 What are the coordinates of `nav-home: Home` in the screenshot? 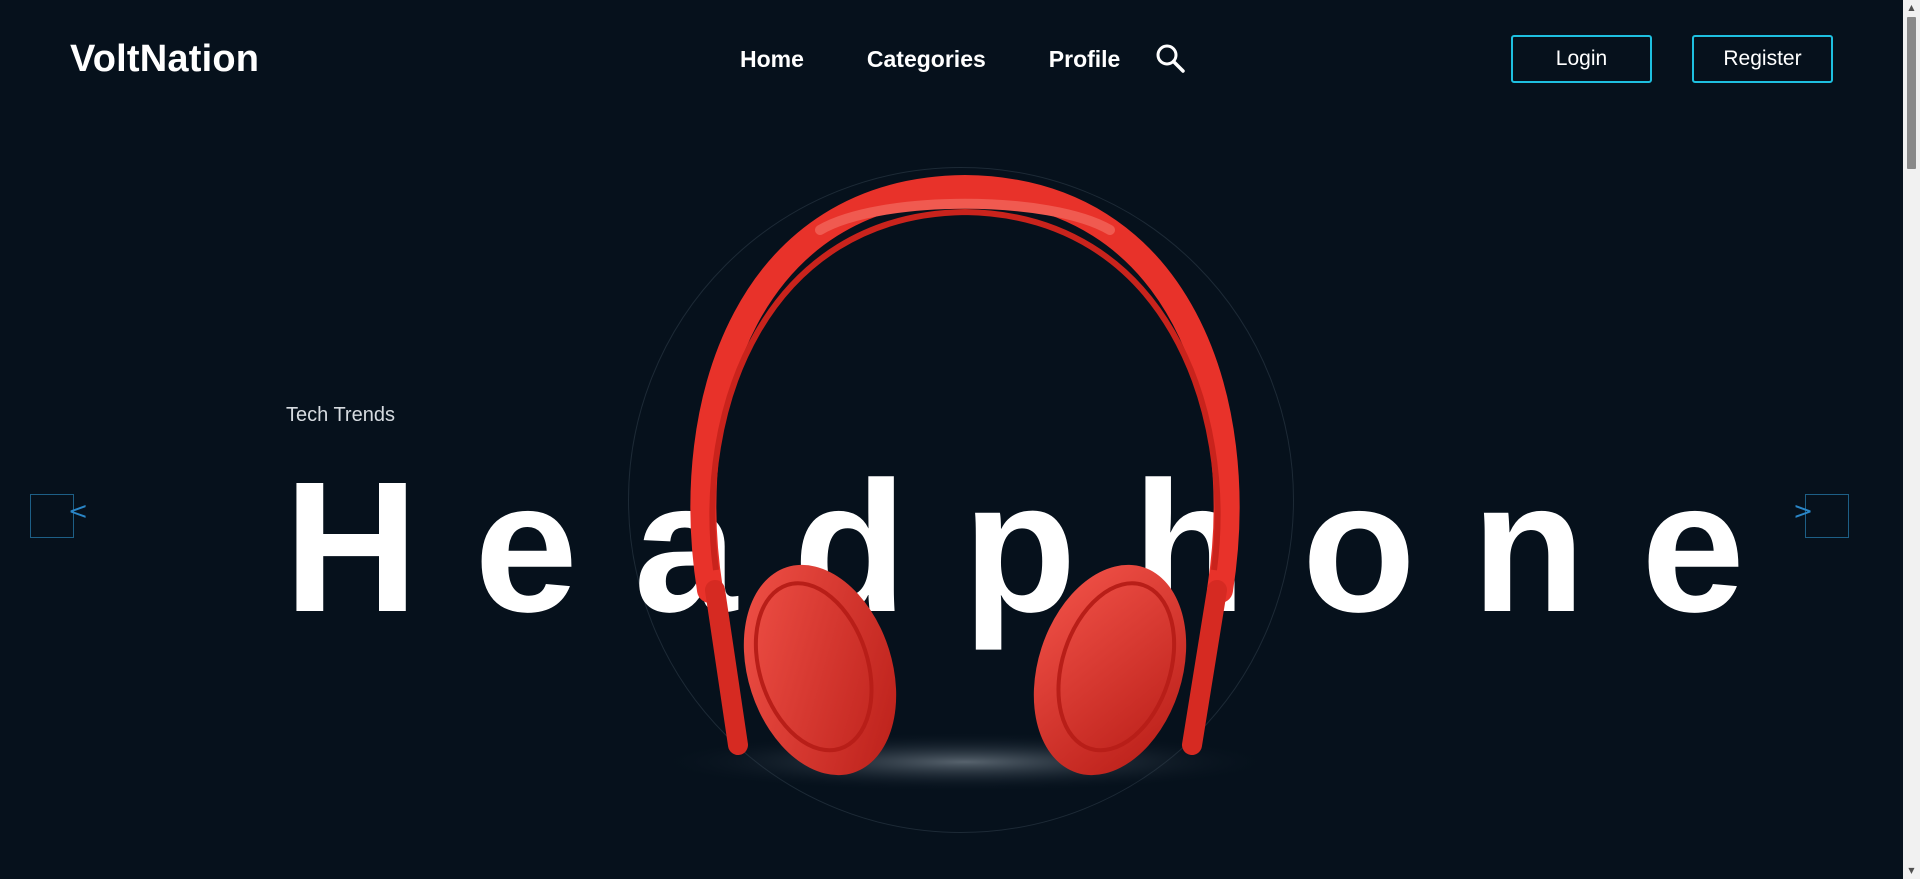 It's located at (772, 59).